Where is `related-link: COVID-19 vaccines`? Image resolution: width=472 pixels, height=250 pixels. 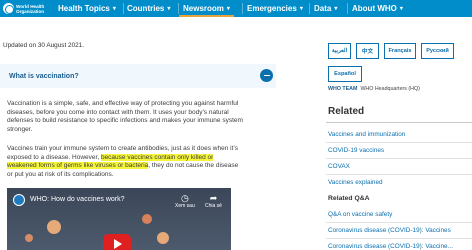
related-link: COVID-19 vaccines is located at coordinates (356, 150).